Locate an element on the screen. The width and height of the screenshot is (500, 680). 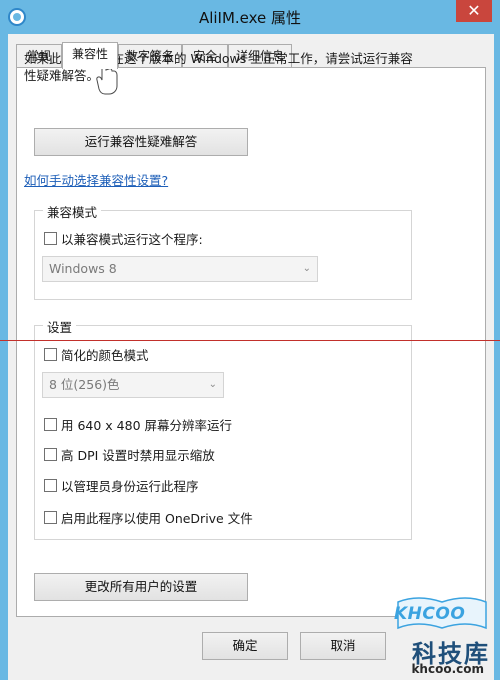
manual-compat-link: 如何手动选择兼容性设置? is located at coordinates (96, 179).